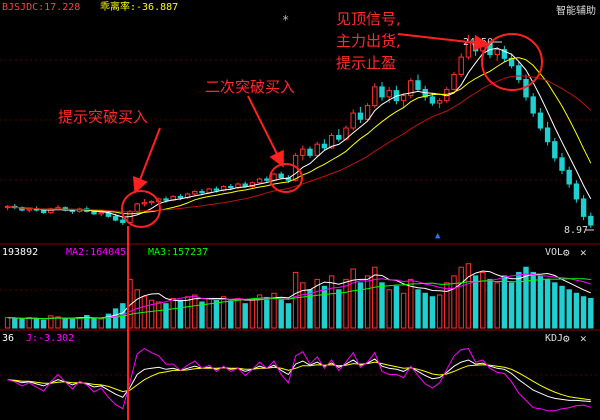 The image size is (600, 420). I want to click on volume-ma2: MA2:164045, so click(96, 252).